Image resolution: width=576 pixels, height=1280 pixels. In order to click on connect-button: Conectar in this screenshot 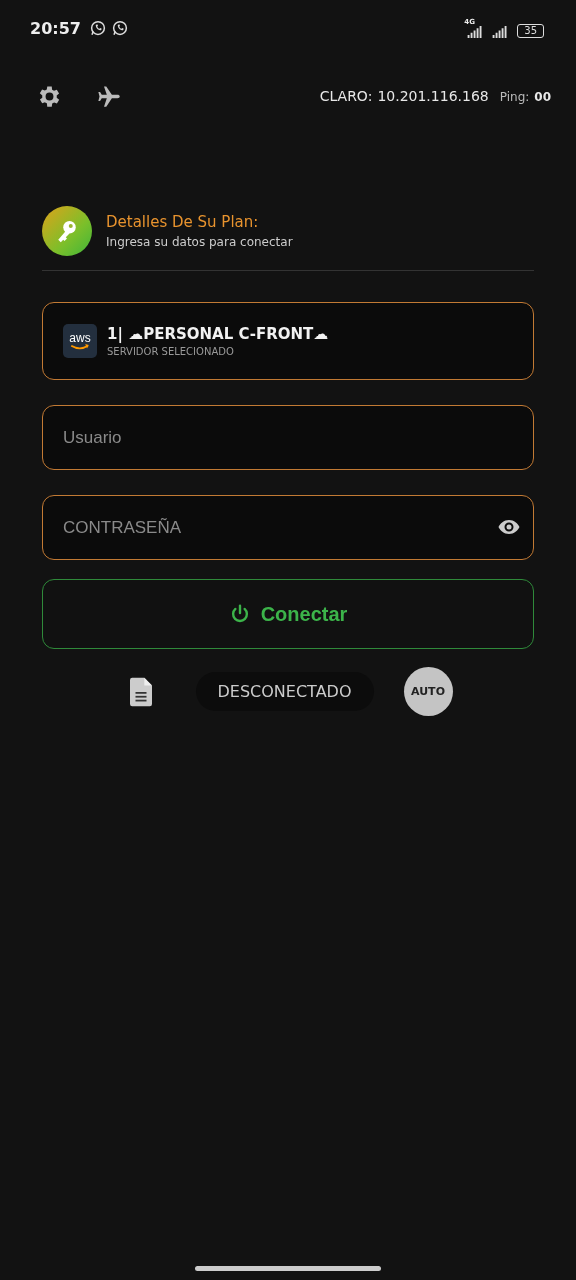, I will do `click(288, 614)`.